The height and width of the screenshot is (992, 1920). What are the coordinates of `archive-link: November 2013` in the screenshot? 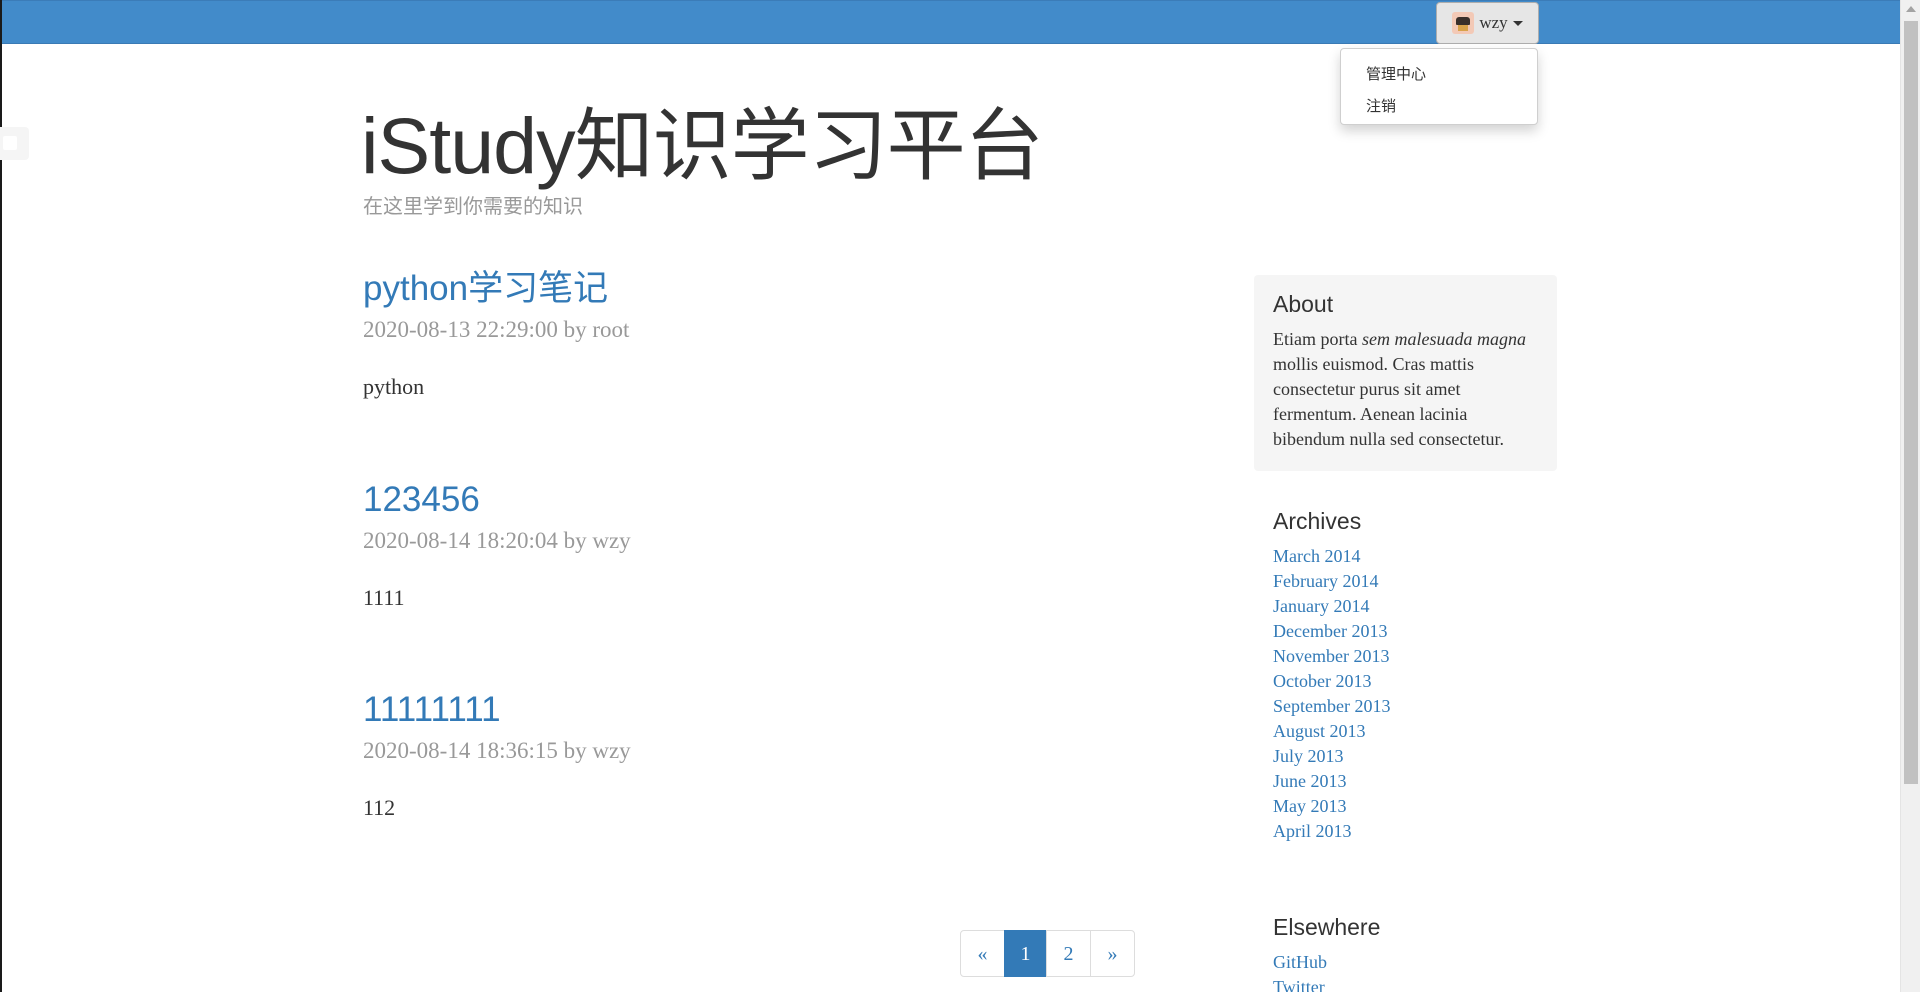 It's located at (1423, 656).